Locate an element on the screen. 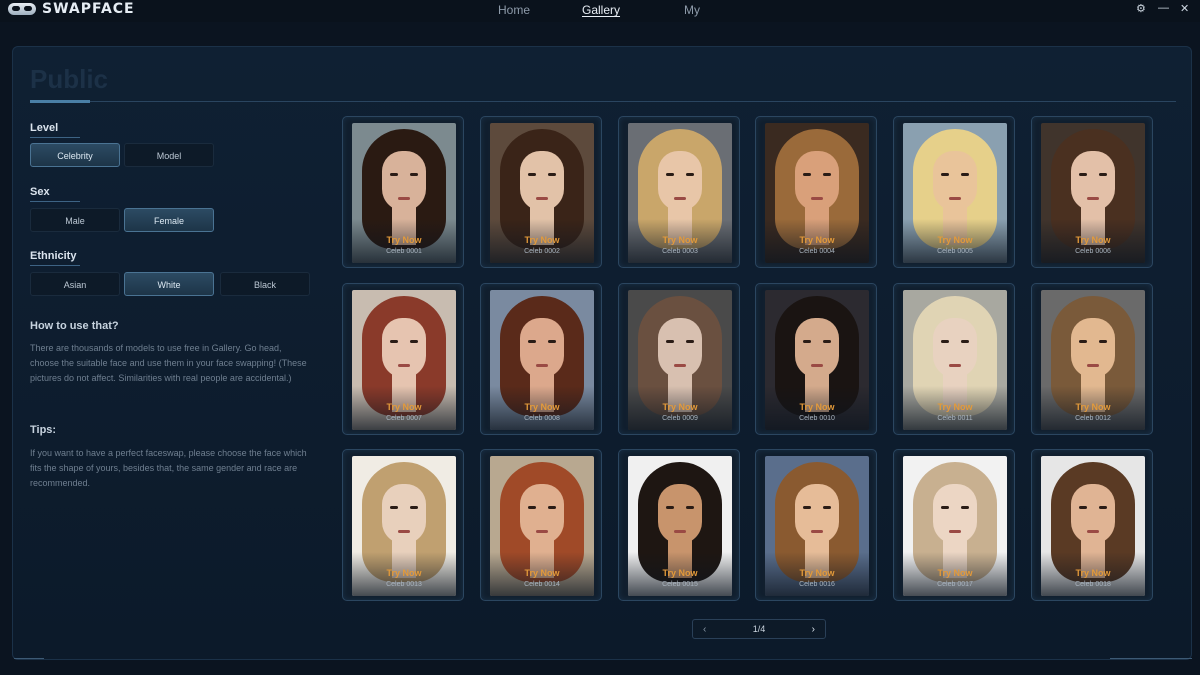 The image size is (1200, 675). gallery-card: Try Now Celeb 0010 is located at coordinates (816, 359).